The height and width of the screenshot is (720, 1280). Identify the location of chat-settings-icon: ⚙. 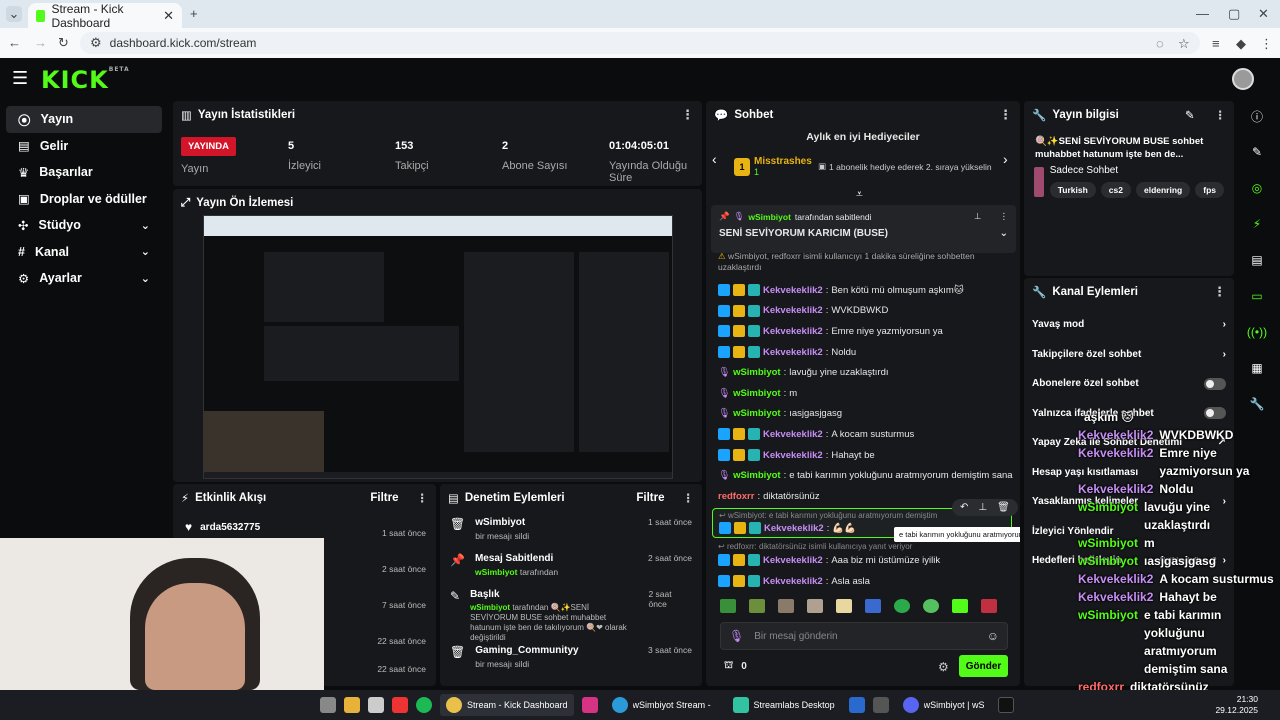
(943, 667).